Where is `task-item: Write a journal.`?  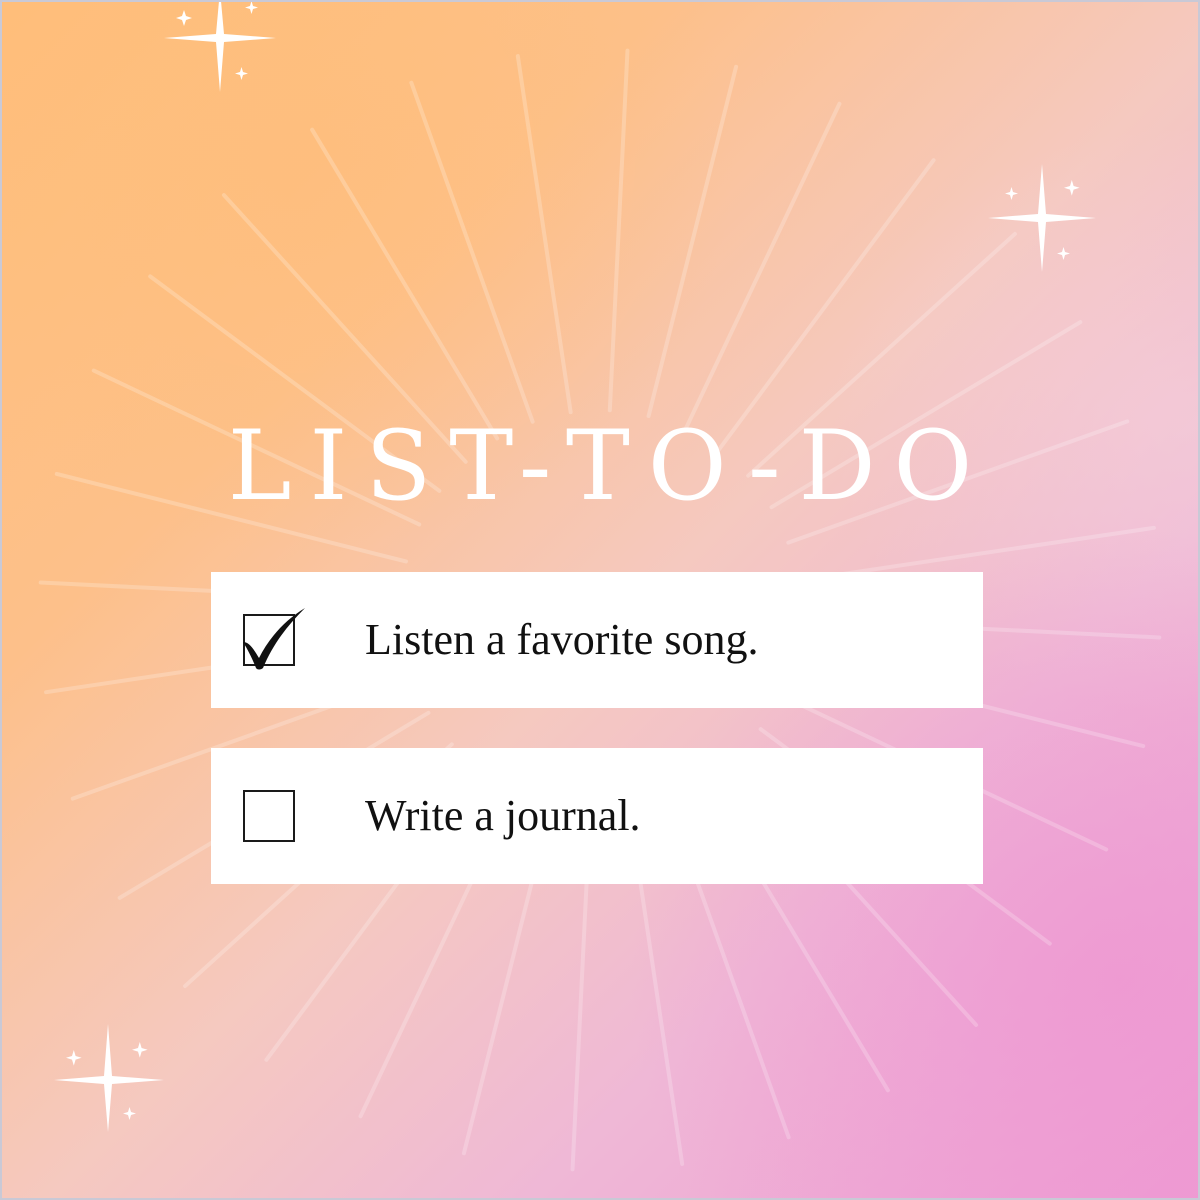
task-item: Write a journal. is located at coordinates (597, 816).